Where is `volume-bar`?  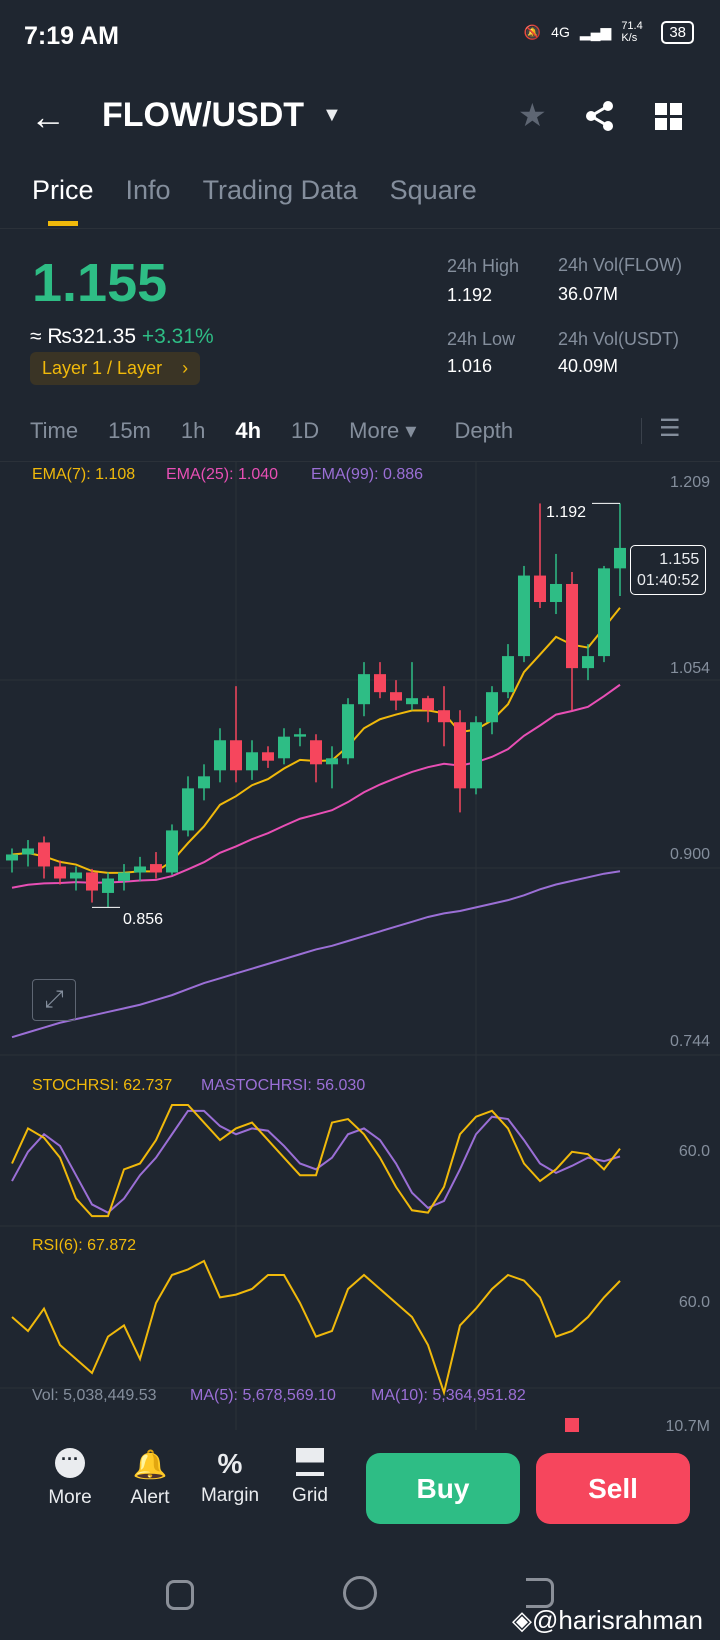 volume-bar is located at coordinates (572, 1425).